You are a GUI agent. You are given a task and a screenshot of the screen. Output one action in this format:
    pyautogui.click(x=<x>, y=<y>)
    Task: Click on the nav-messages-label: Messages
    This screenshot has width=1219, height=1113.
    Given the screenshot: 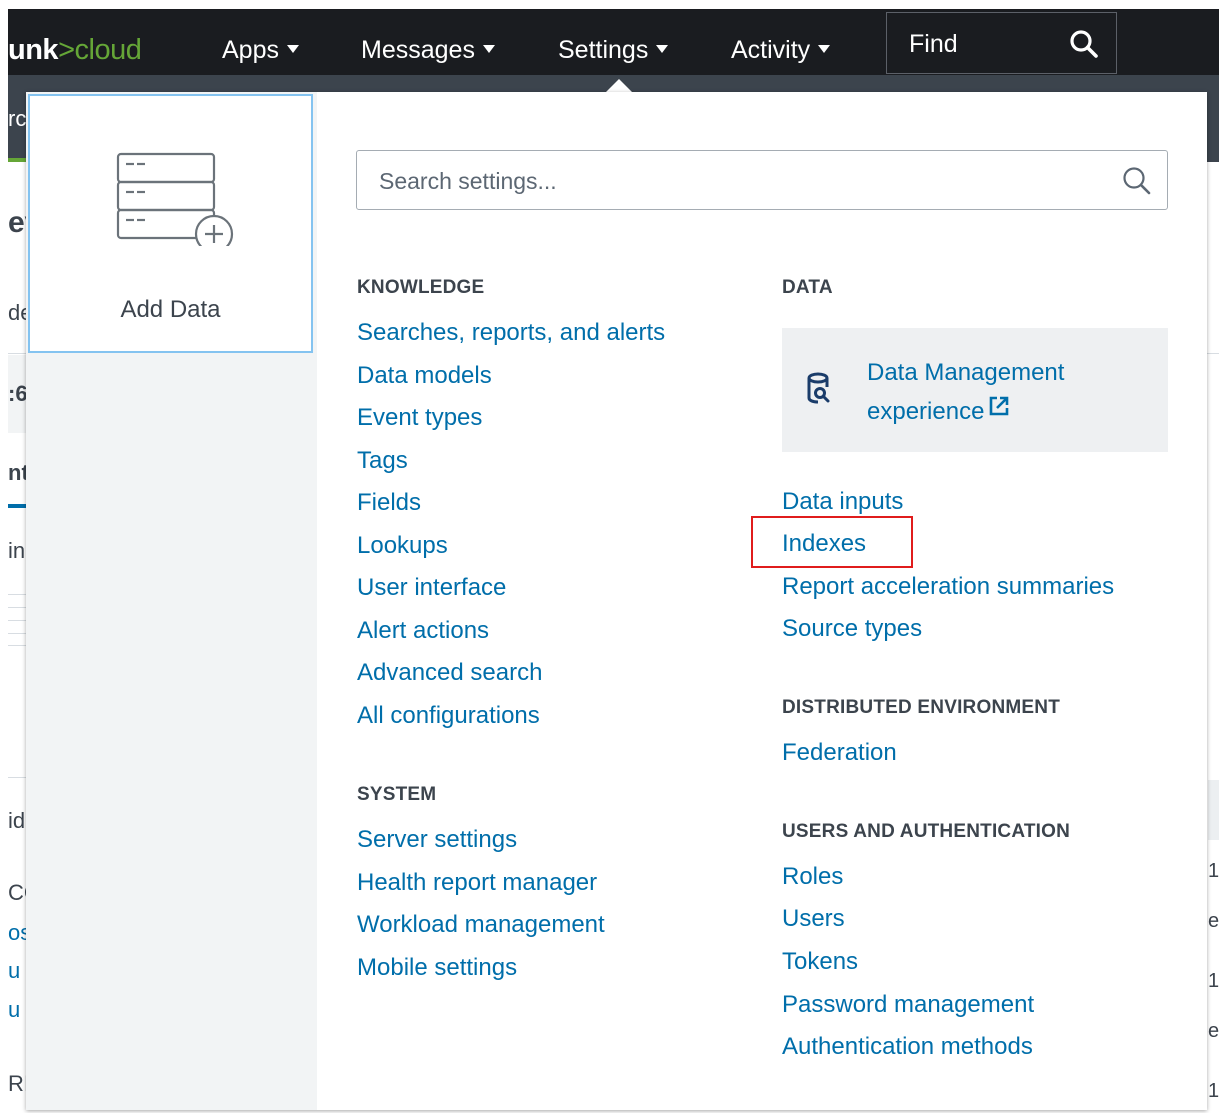 What is the action you would take?
    pyautogui.click(x=418, y=50)
    